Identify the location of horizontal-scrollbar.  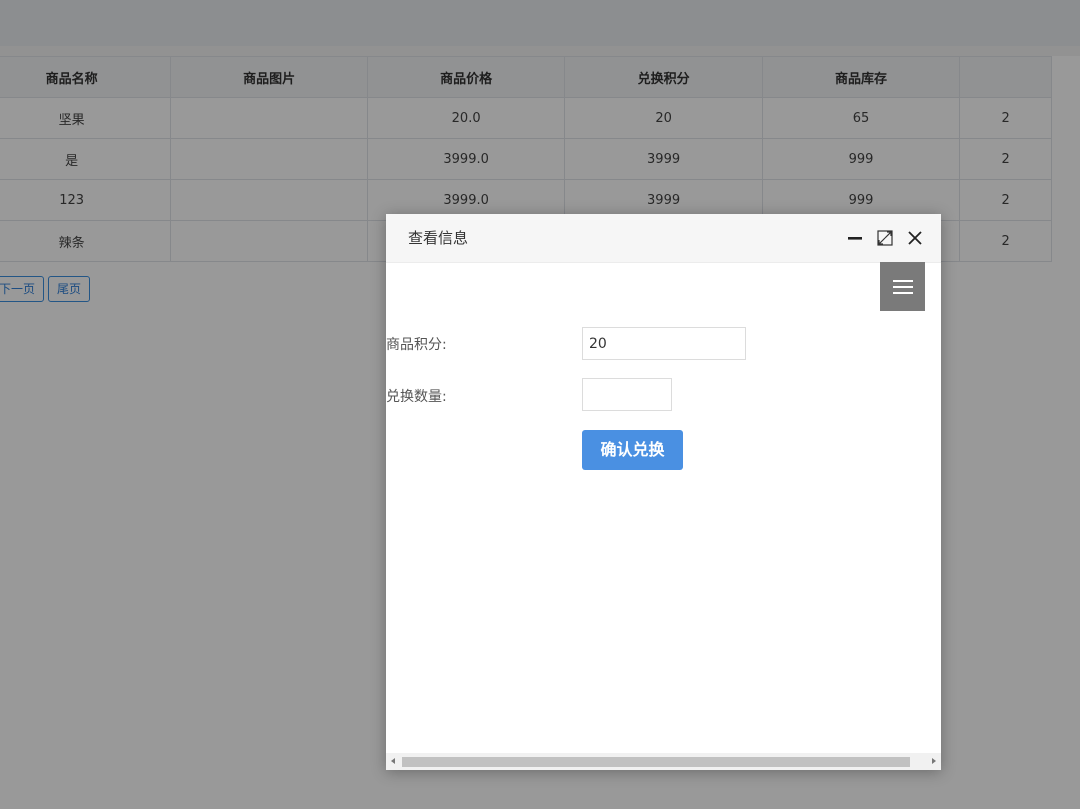
(663, 761).